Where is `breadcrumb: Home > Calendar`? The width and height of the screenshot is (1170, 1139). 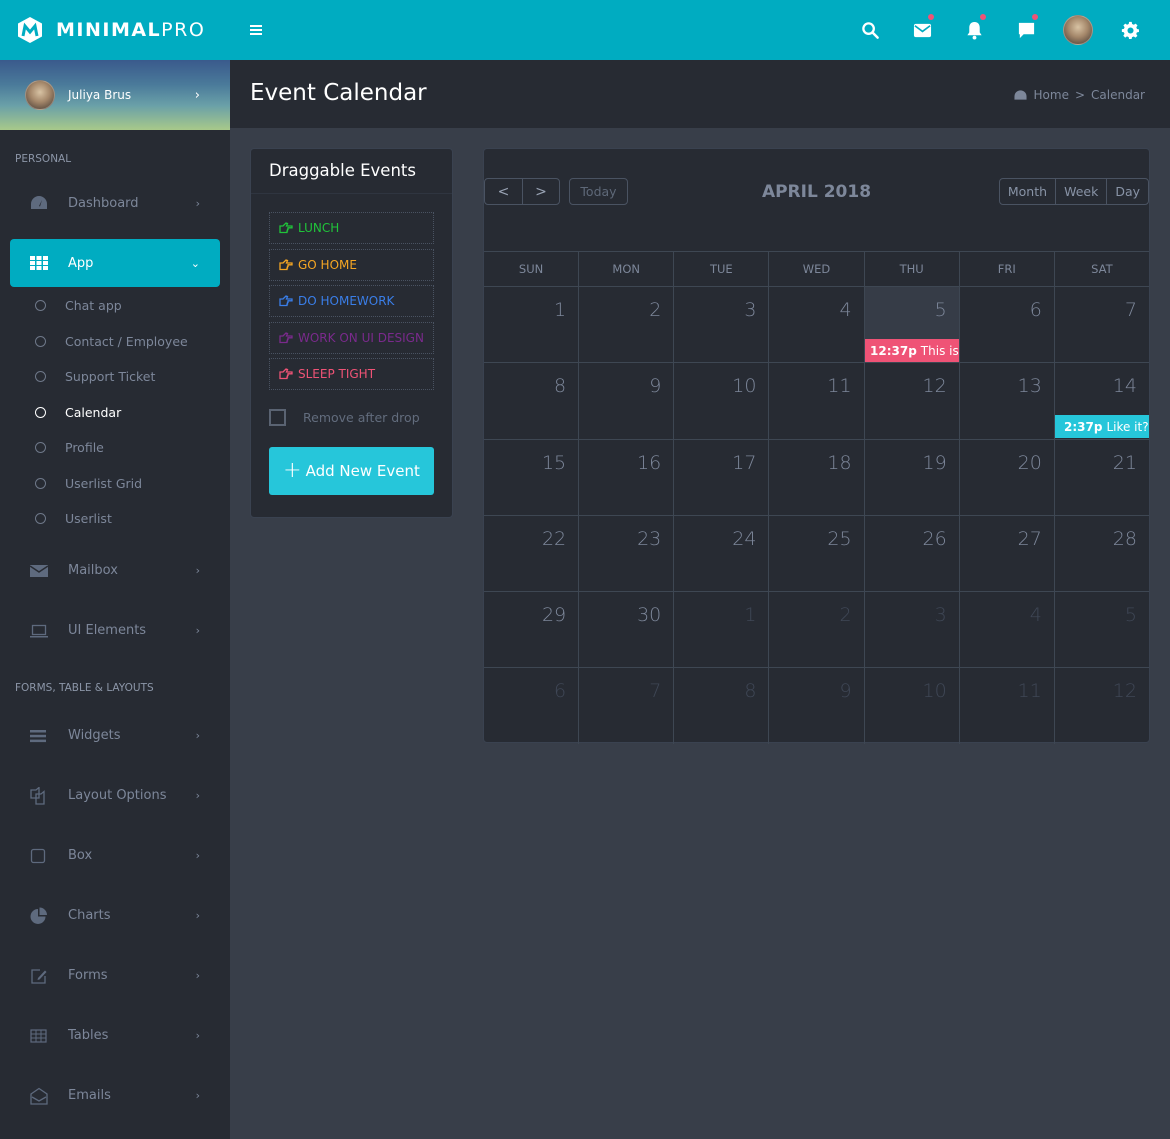
breadcrumb: Home > Calendar is located at coordinates (1079, 95).